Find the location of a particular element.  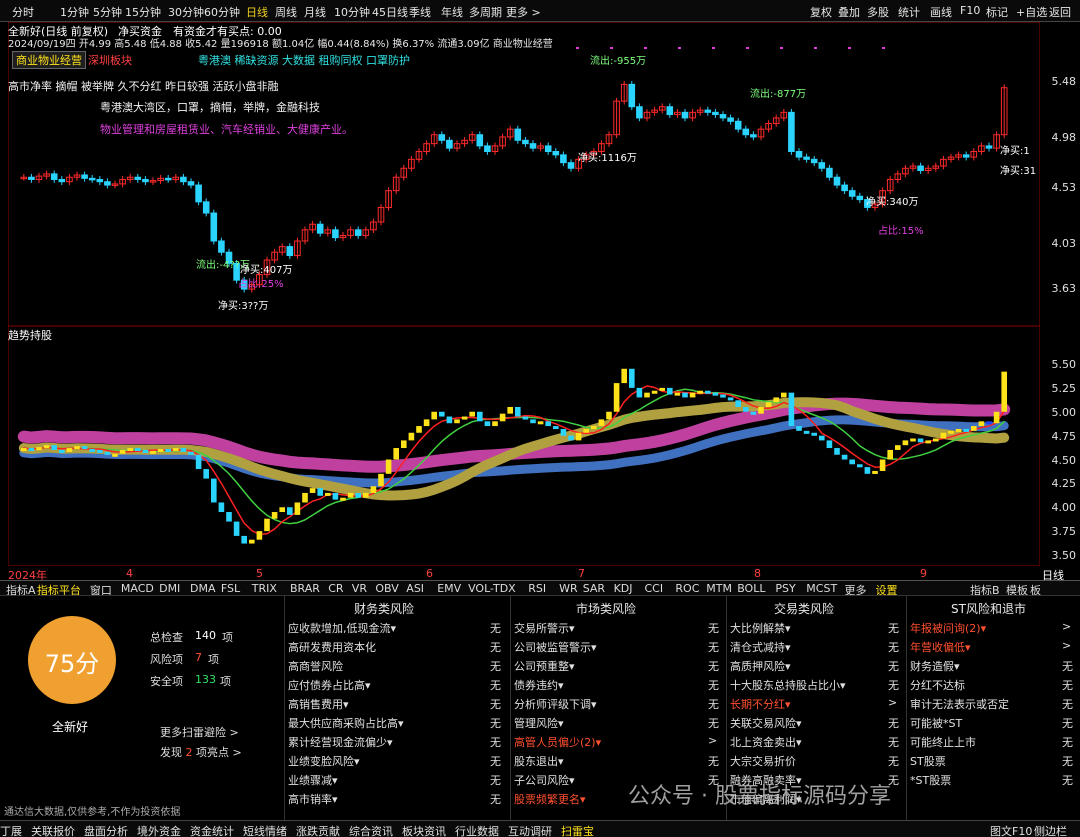

bottom-tab: 资金统计 is located at coordinates (212, 830).